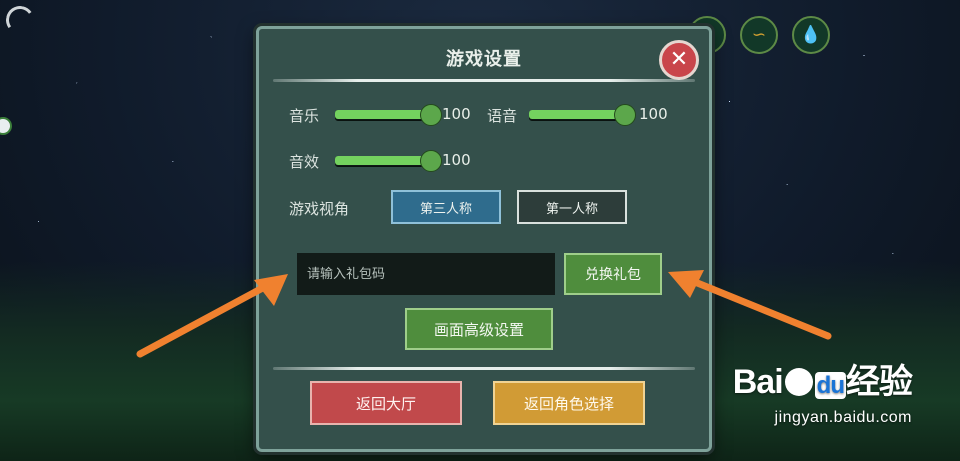  I want to click on panel-title: 游戏设置, so click(484, 59).